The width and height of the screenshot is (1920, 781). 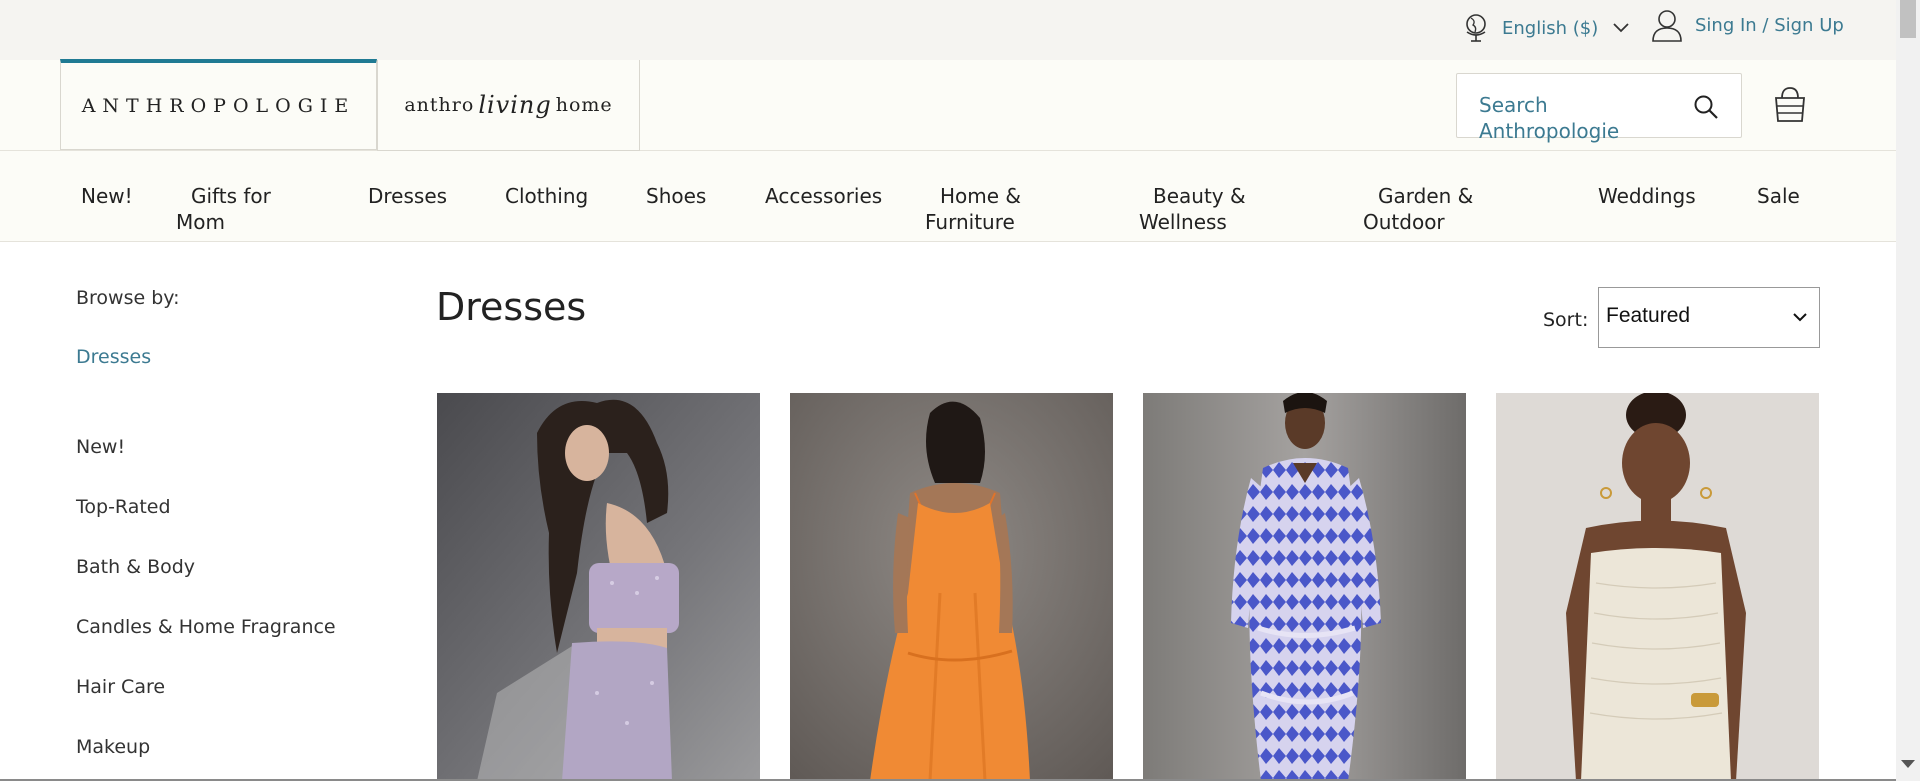 I want to click on nav-item-label: Garden &, so click(x=1418, y=196).